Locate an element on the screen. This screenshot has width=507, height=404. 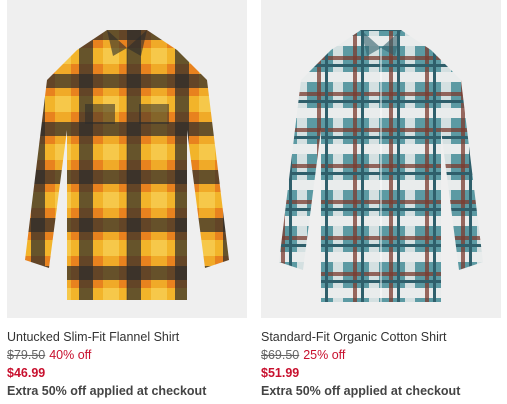
product-name: Standard-Fit Organic Cotton Shirt is located at coordinates (381, 337).